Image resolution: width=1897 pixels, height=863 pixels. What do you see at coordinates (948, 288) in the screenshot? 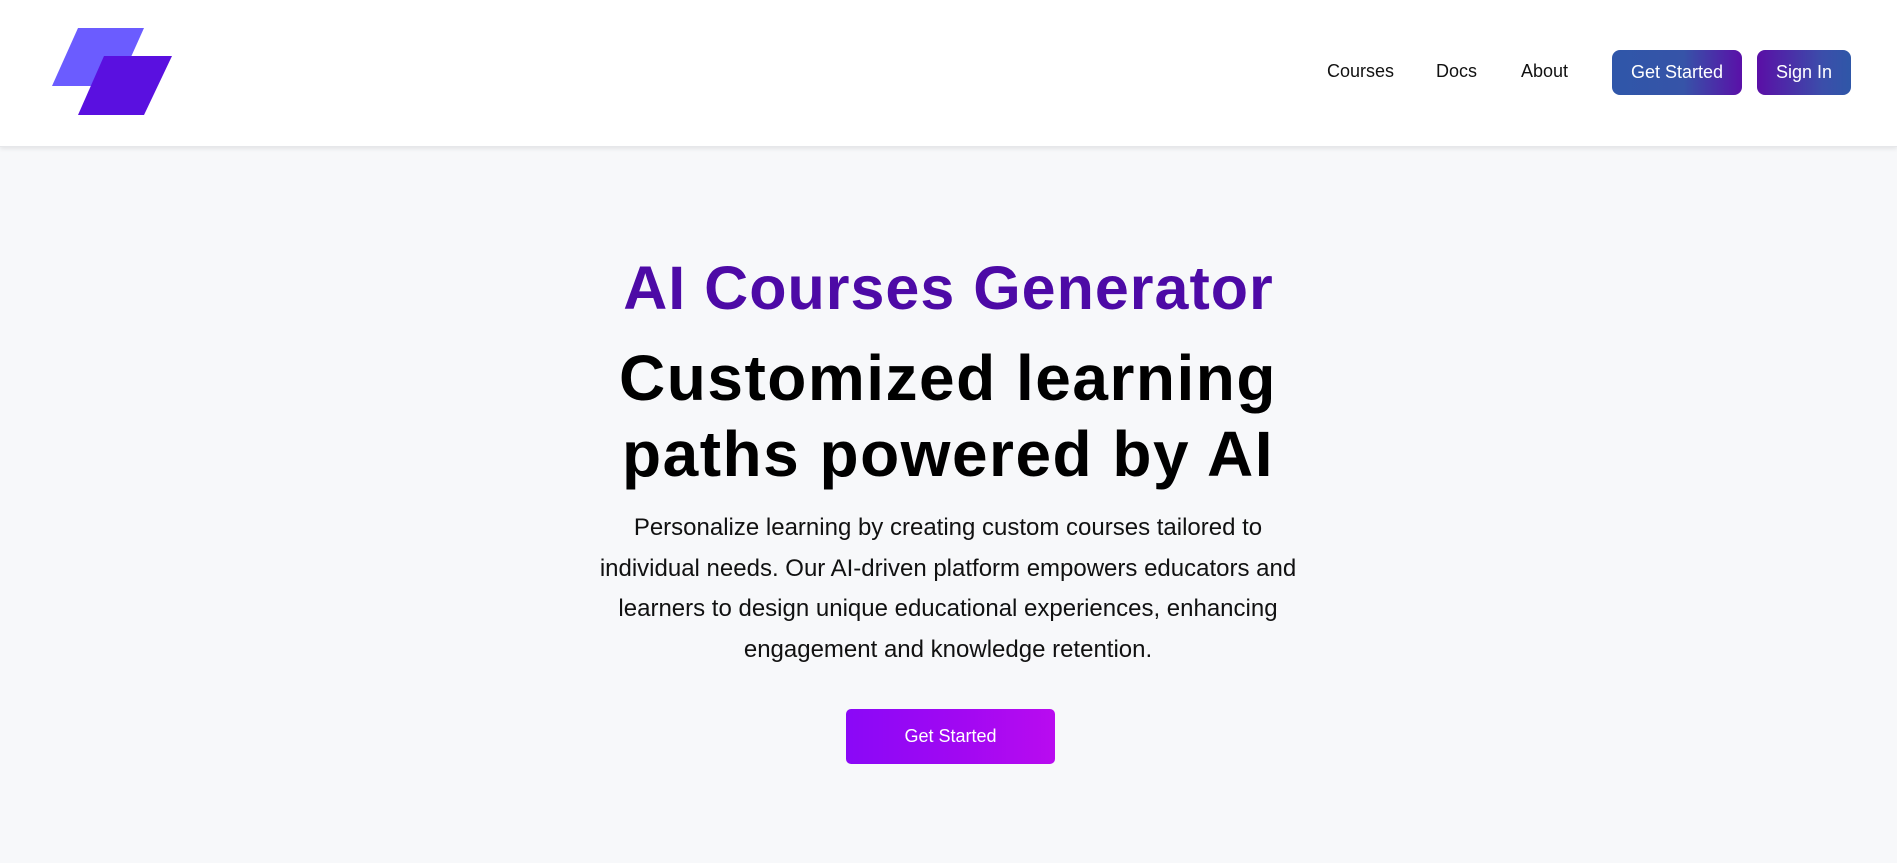
I see `hero-eyebrow-heading: AI Courses Generator` at bounding box center [948, 288].